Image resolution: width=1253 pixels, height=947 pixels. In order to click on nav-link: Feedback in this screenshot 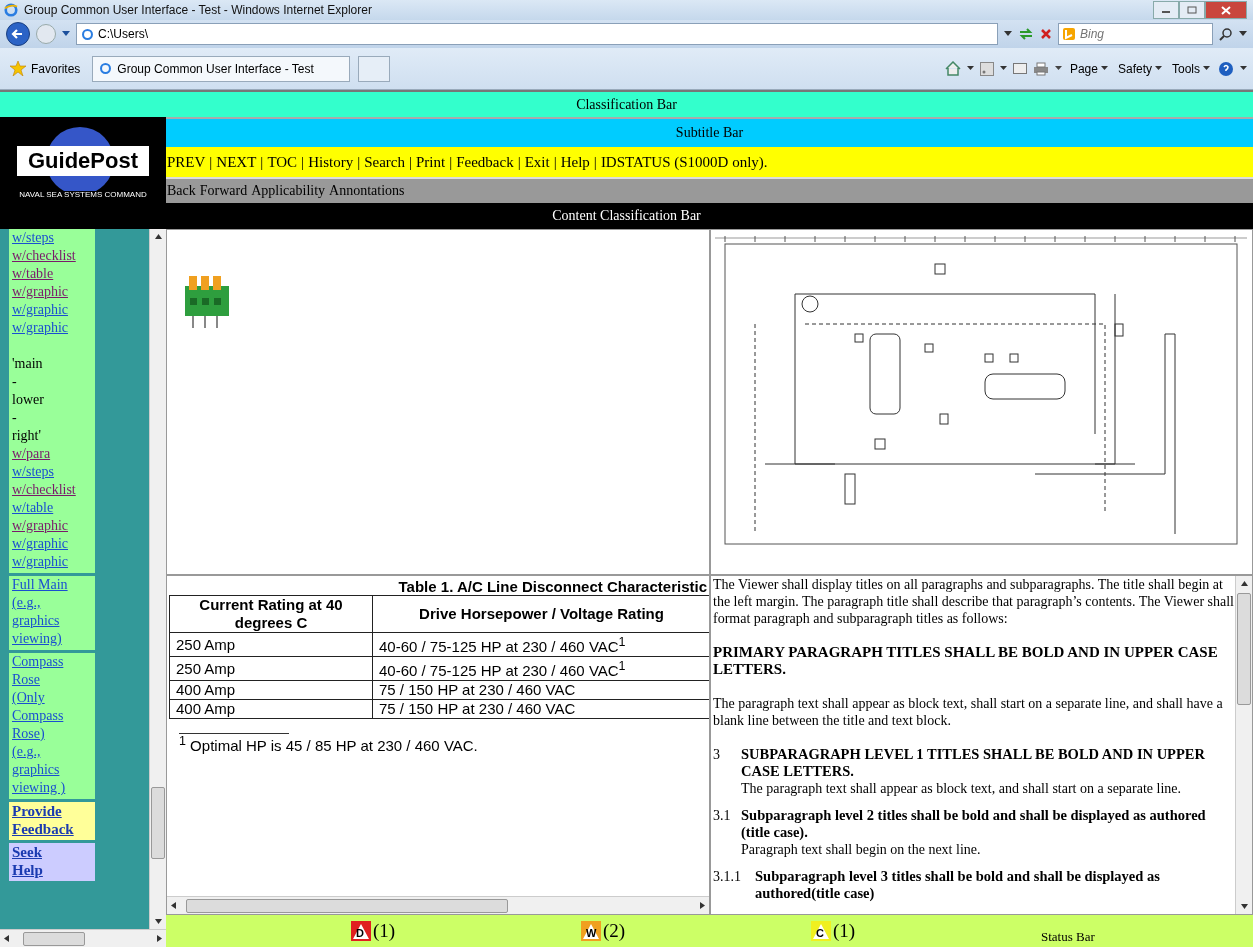, I will do `click(485, 162)`.